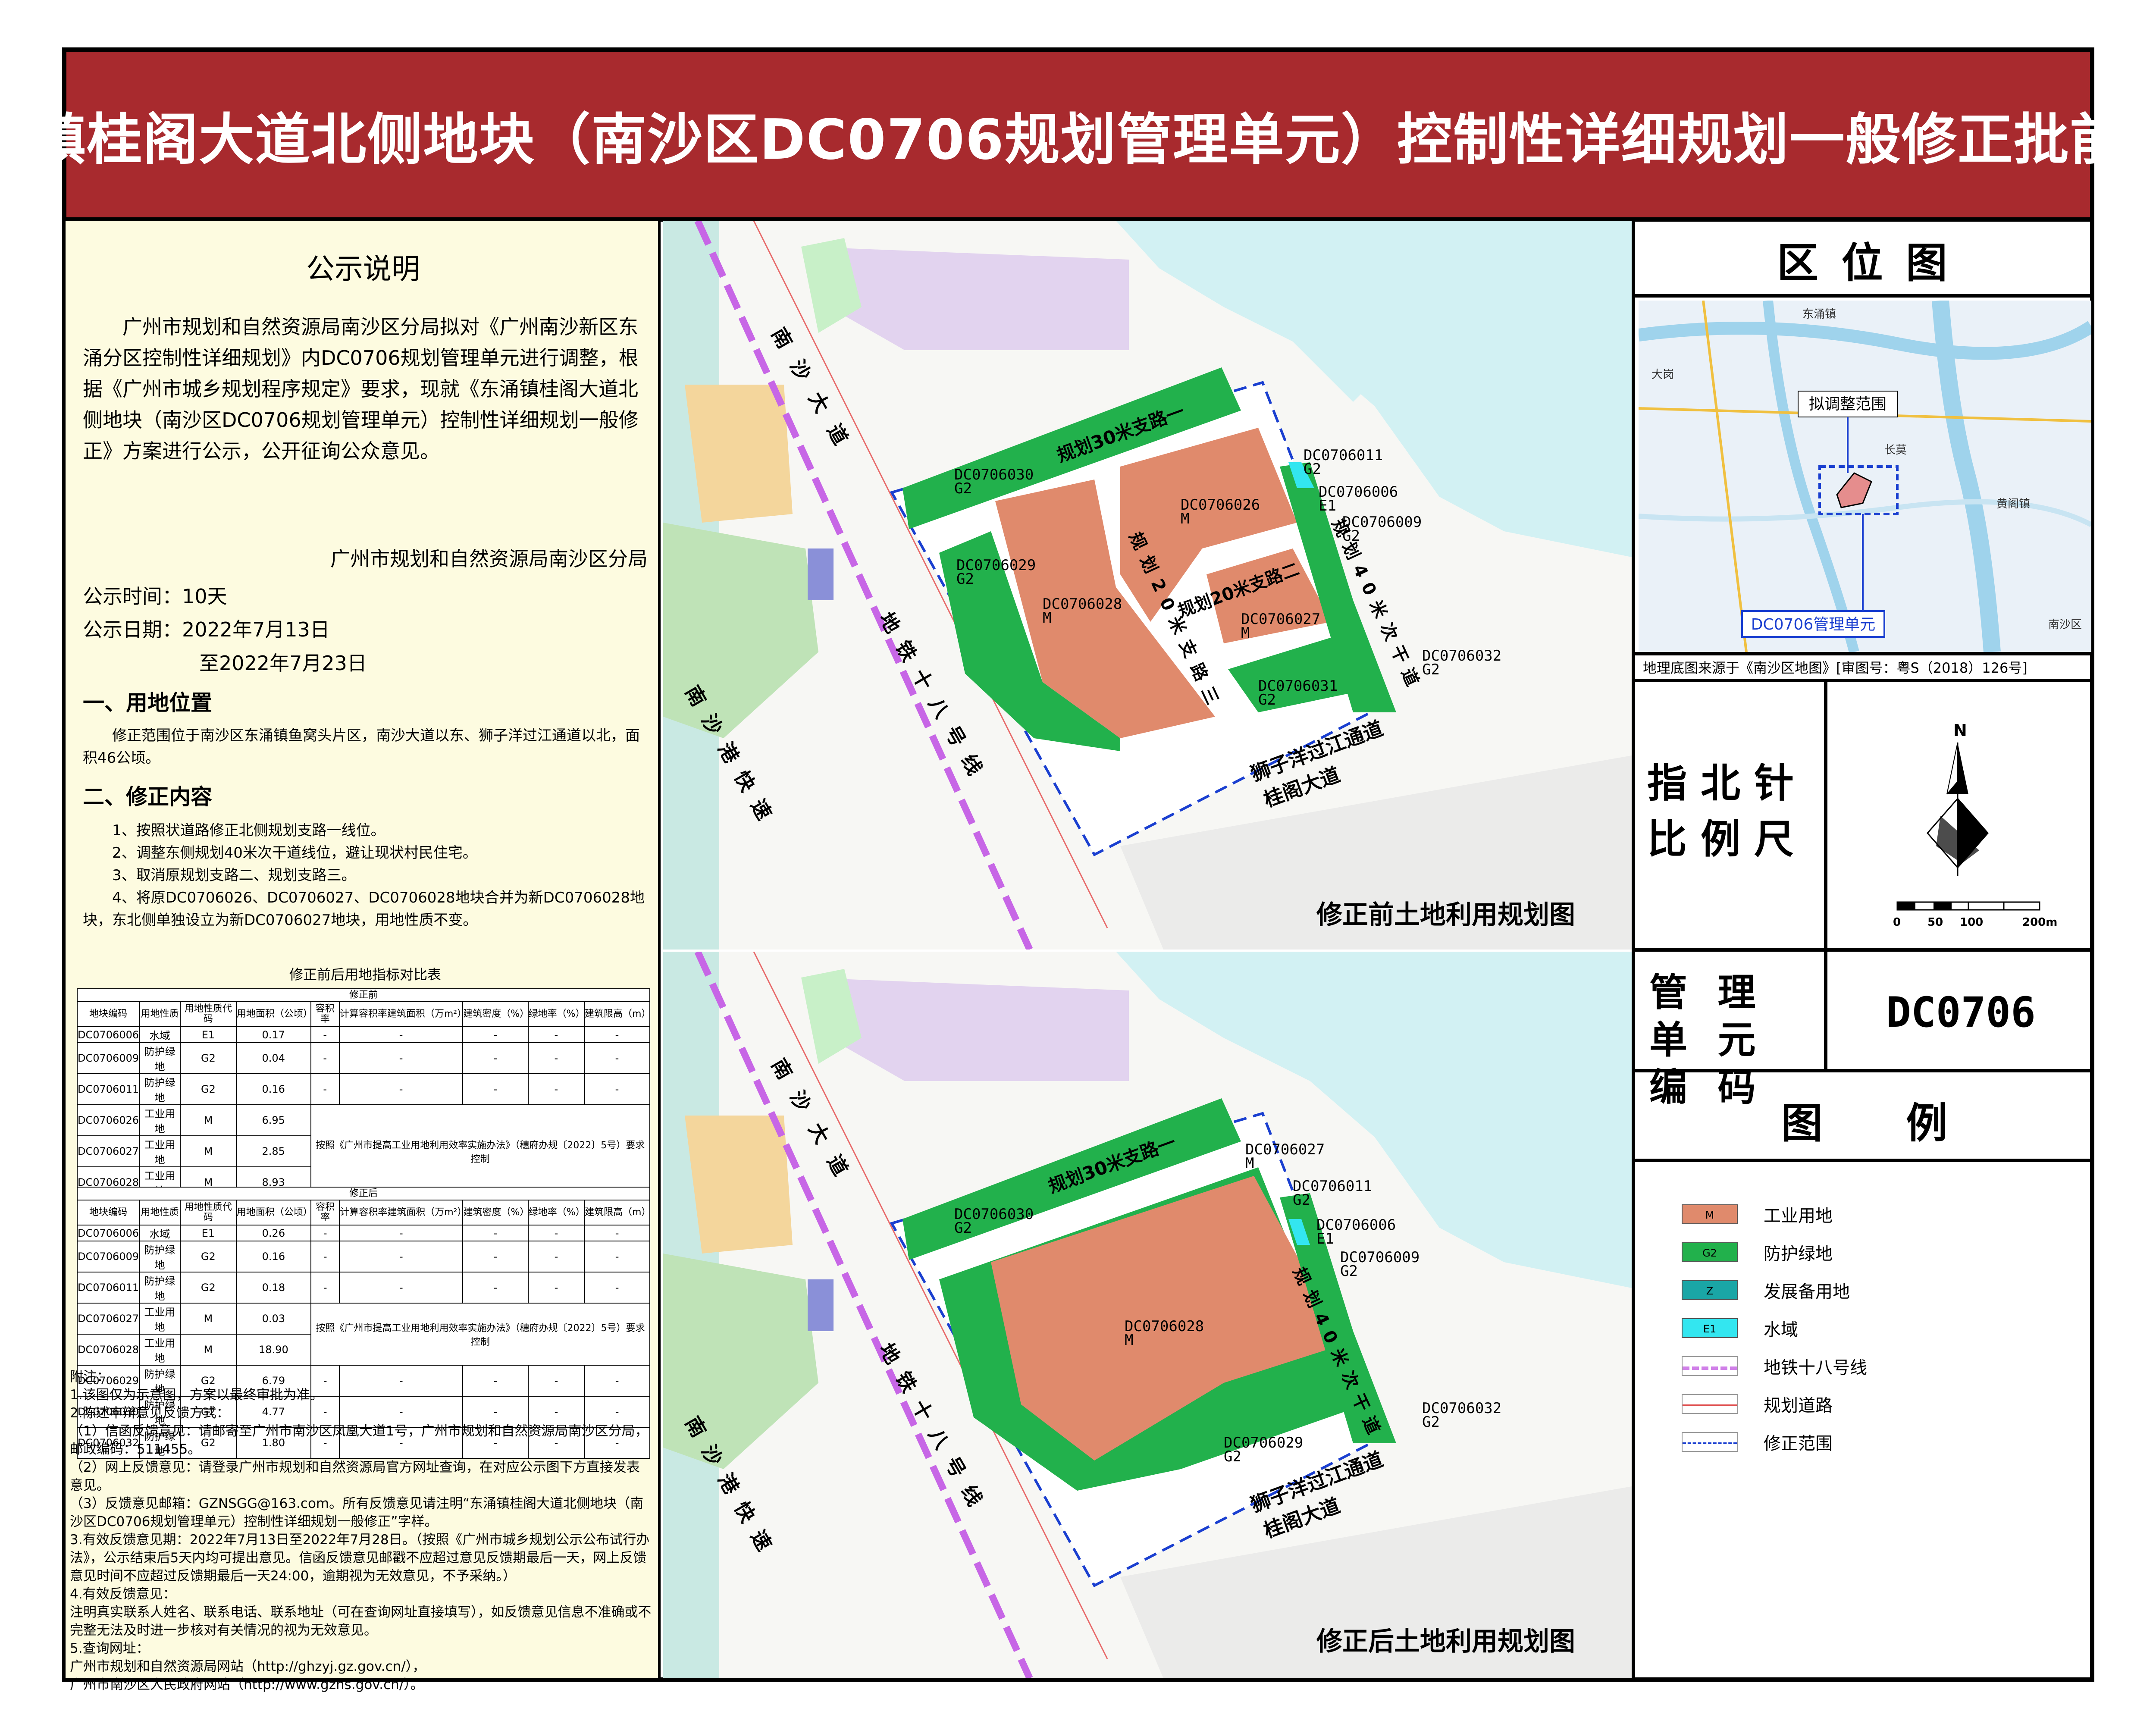 The width and height of the screenshot is (2156, 1730). What do you see at coordinates (495, 1014) in the screenshot?
I see `table-header: 建筑密度（%）` at bounding box center [495, 1014].